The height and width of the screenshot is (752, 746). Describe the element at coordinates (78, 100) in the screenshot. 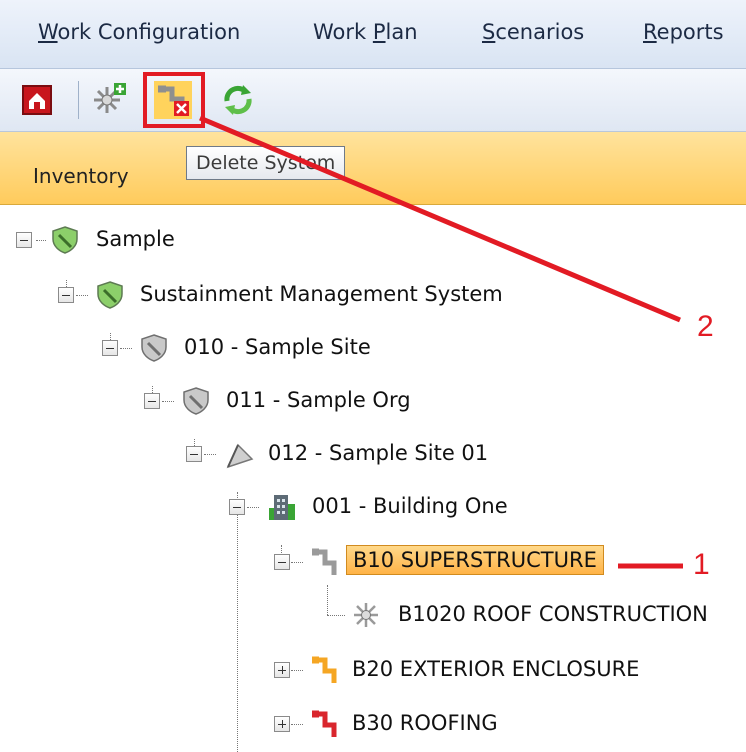

I see `toolbar-separator` at that location.